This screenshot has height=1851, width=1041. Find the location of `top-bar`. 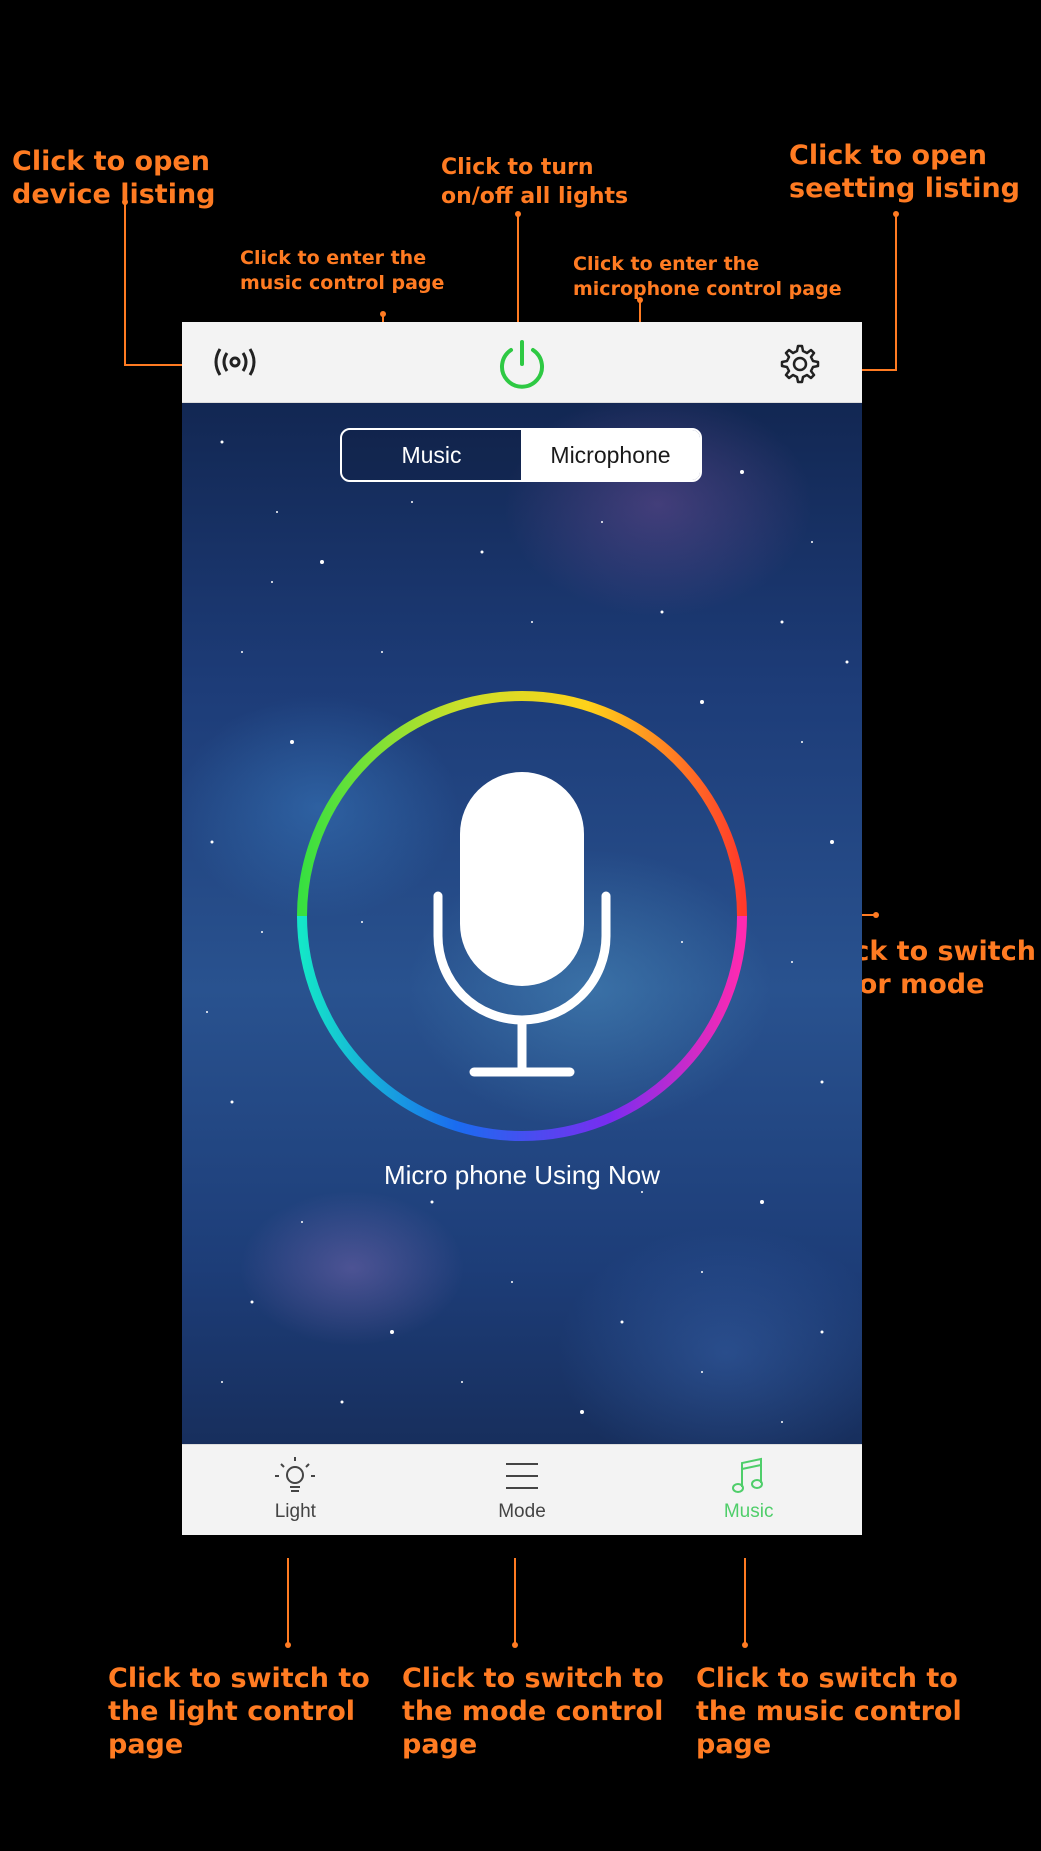

top-bar is located at coordinates (522, 362).